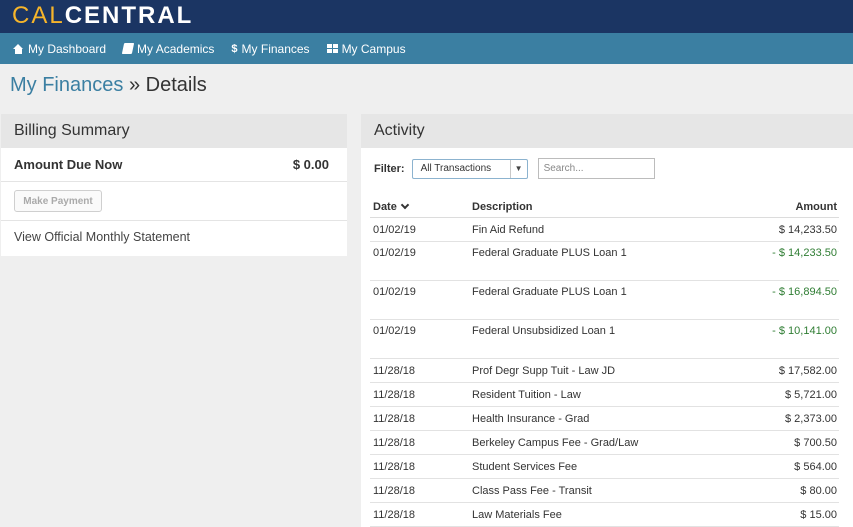 This screenshot has height=527, width=853. I want to click on home-icon, so click(18, 48).